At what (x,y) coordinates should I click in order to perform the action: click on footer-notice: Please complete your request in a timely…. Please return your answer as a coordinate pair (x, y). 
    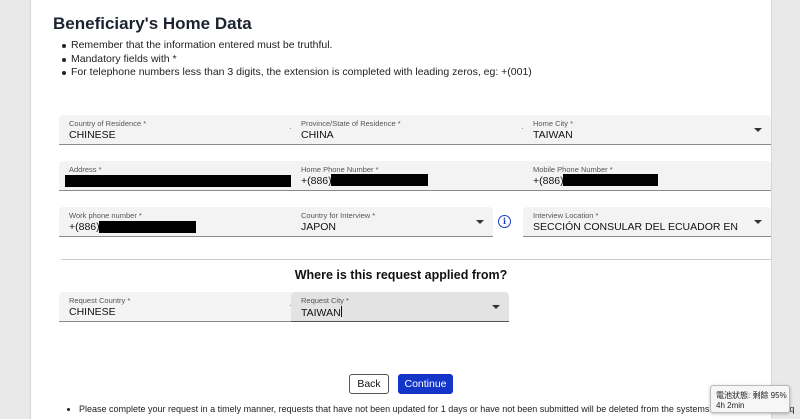
    Looking at the image, I should click on (437, 409).